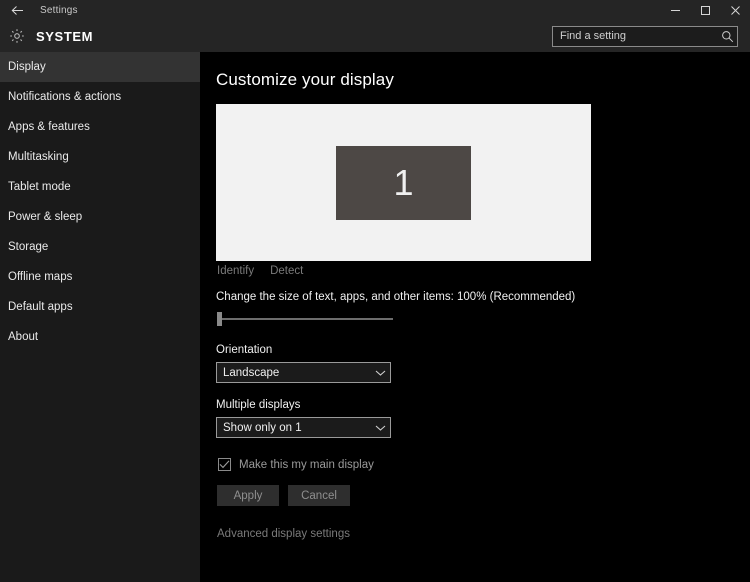 This screenshot has height=582, width=750. Describe the element at coordinates (100, 337) in the screenshot. I see `sidebar-item-about: About` at that location.